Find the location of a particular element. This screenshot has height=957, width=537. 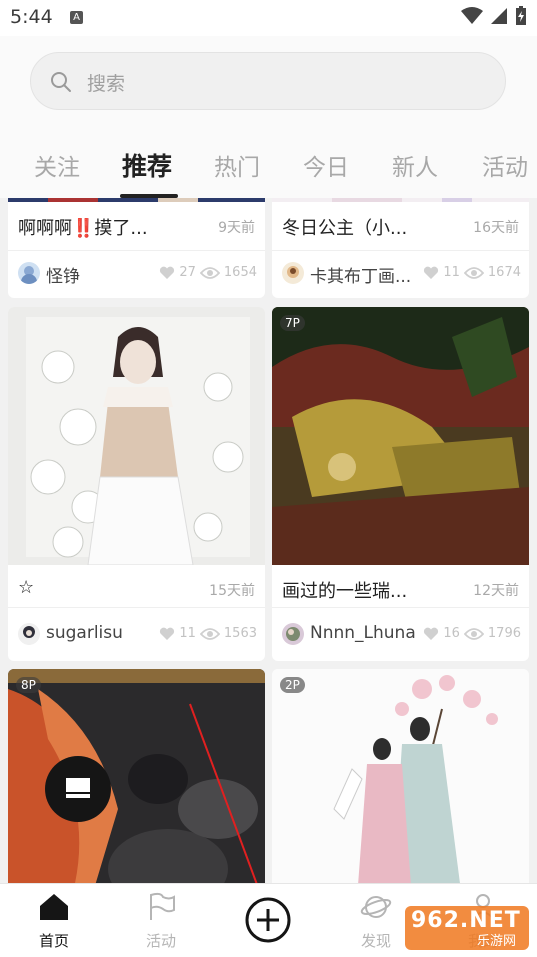

tab-new: 新人 is located at coordinates (415, 165).